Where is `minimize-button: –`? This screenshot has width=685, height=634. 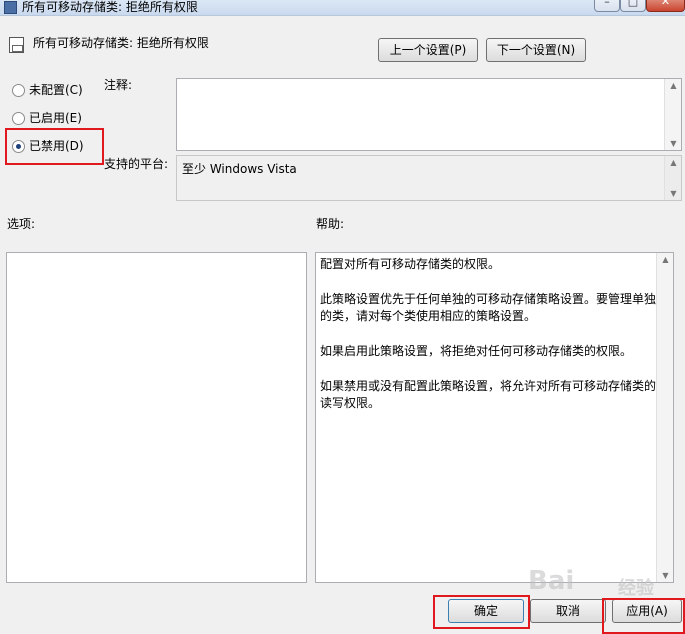
minimize-button: – is located at coordinates (607, 6).